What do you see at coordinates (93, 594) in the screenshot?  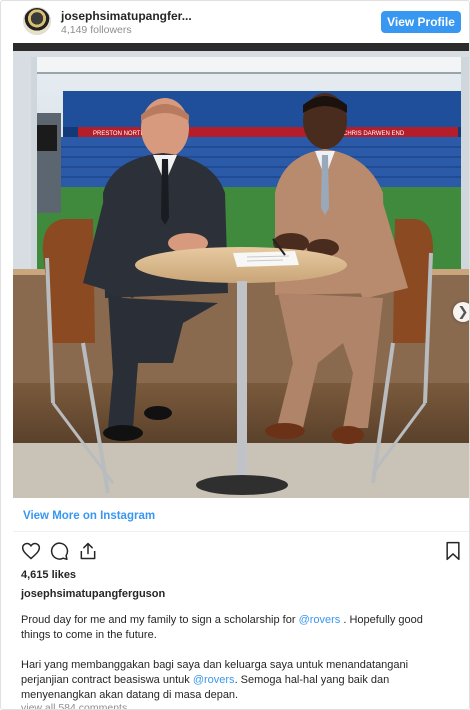 I see `post-author: josephsimatupangferguson` at bounding box center [93, 594].